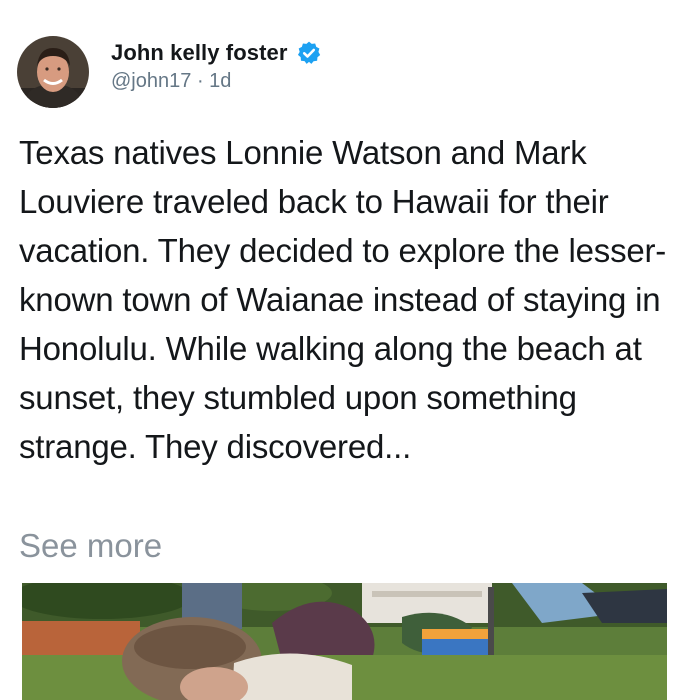 The image size is (700, 700). I want to click on see-more-link: See more, so click(90, 545).